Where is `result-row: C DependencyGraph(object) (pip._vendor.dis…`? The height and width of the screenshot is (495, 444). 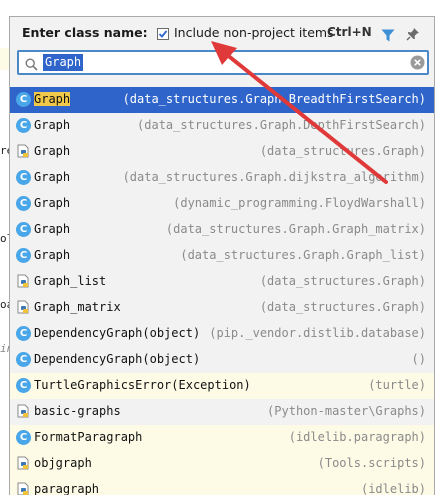 result-row: C DependencyGraph(object) (pip._vendor.dis… is located at coordinates (222, 334).